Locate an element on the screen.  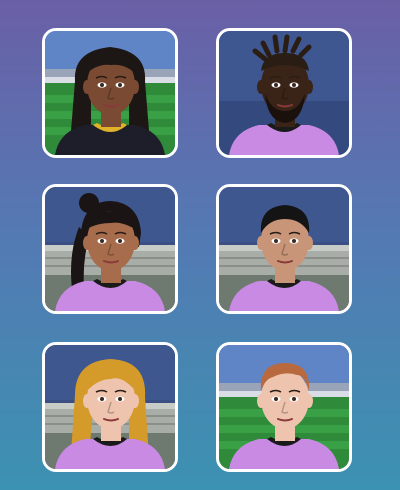
avatar-6-image is located at coordinates (284, 407).